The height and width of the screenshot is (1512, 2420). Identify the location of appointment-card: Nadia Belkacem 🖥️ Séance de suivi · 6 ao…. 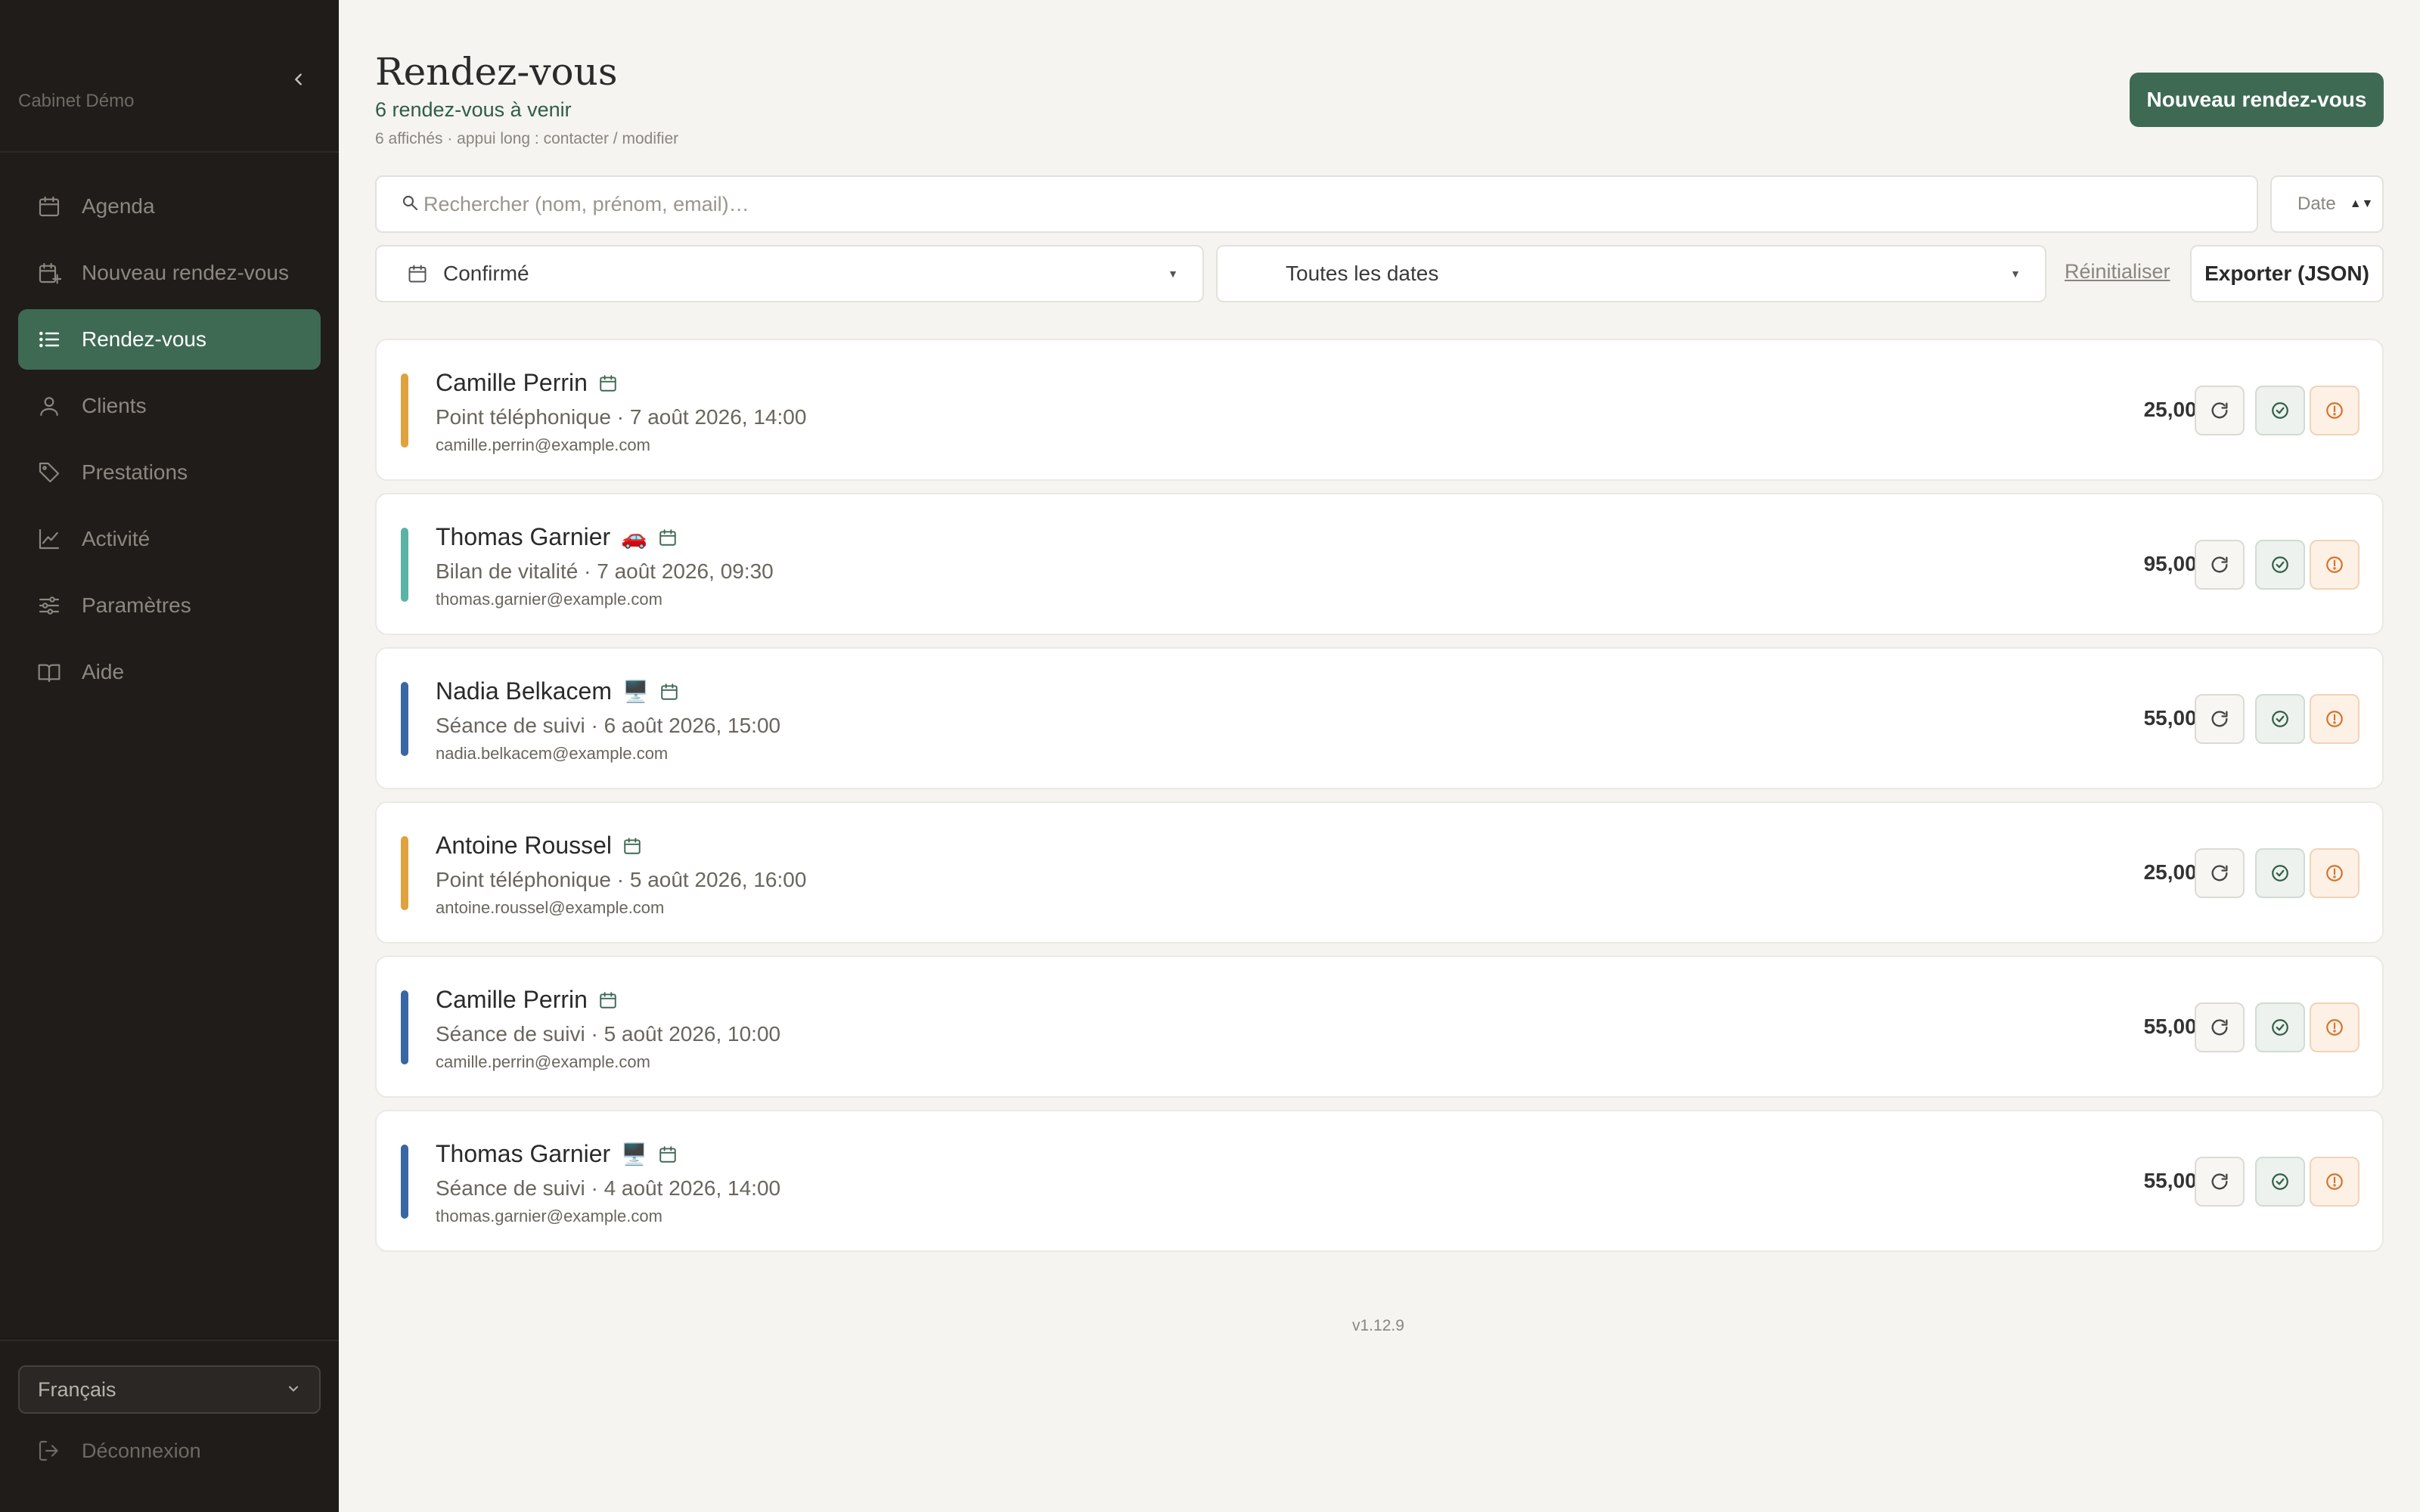
(1379, 718).